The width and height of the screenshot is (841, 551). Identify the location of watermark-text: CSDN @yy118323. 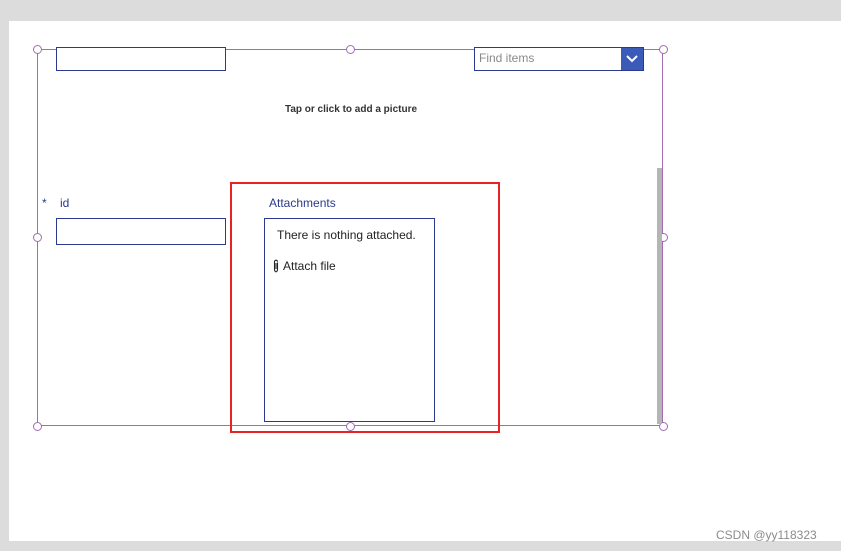
(766, 535).